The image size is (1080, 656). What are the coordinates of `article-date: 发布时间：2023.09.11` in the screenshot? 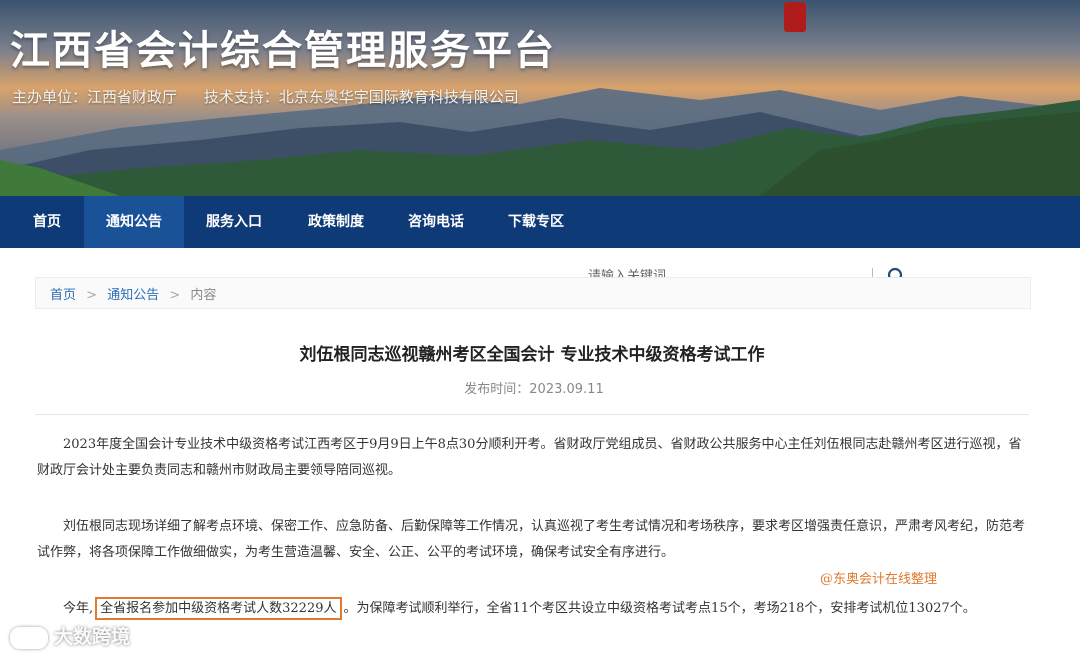 It's located at (532, 387).